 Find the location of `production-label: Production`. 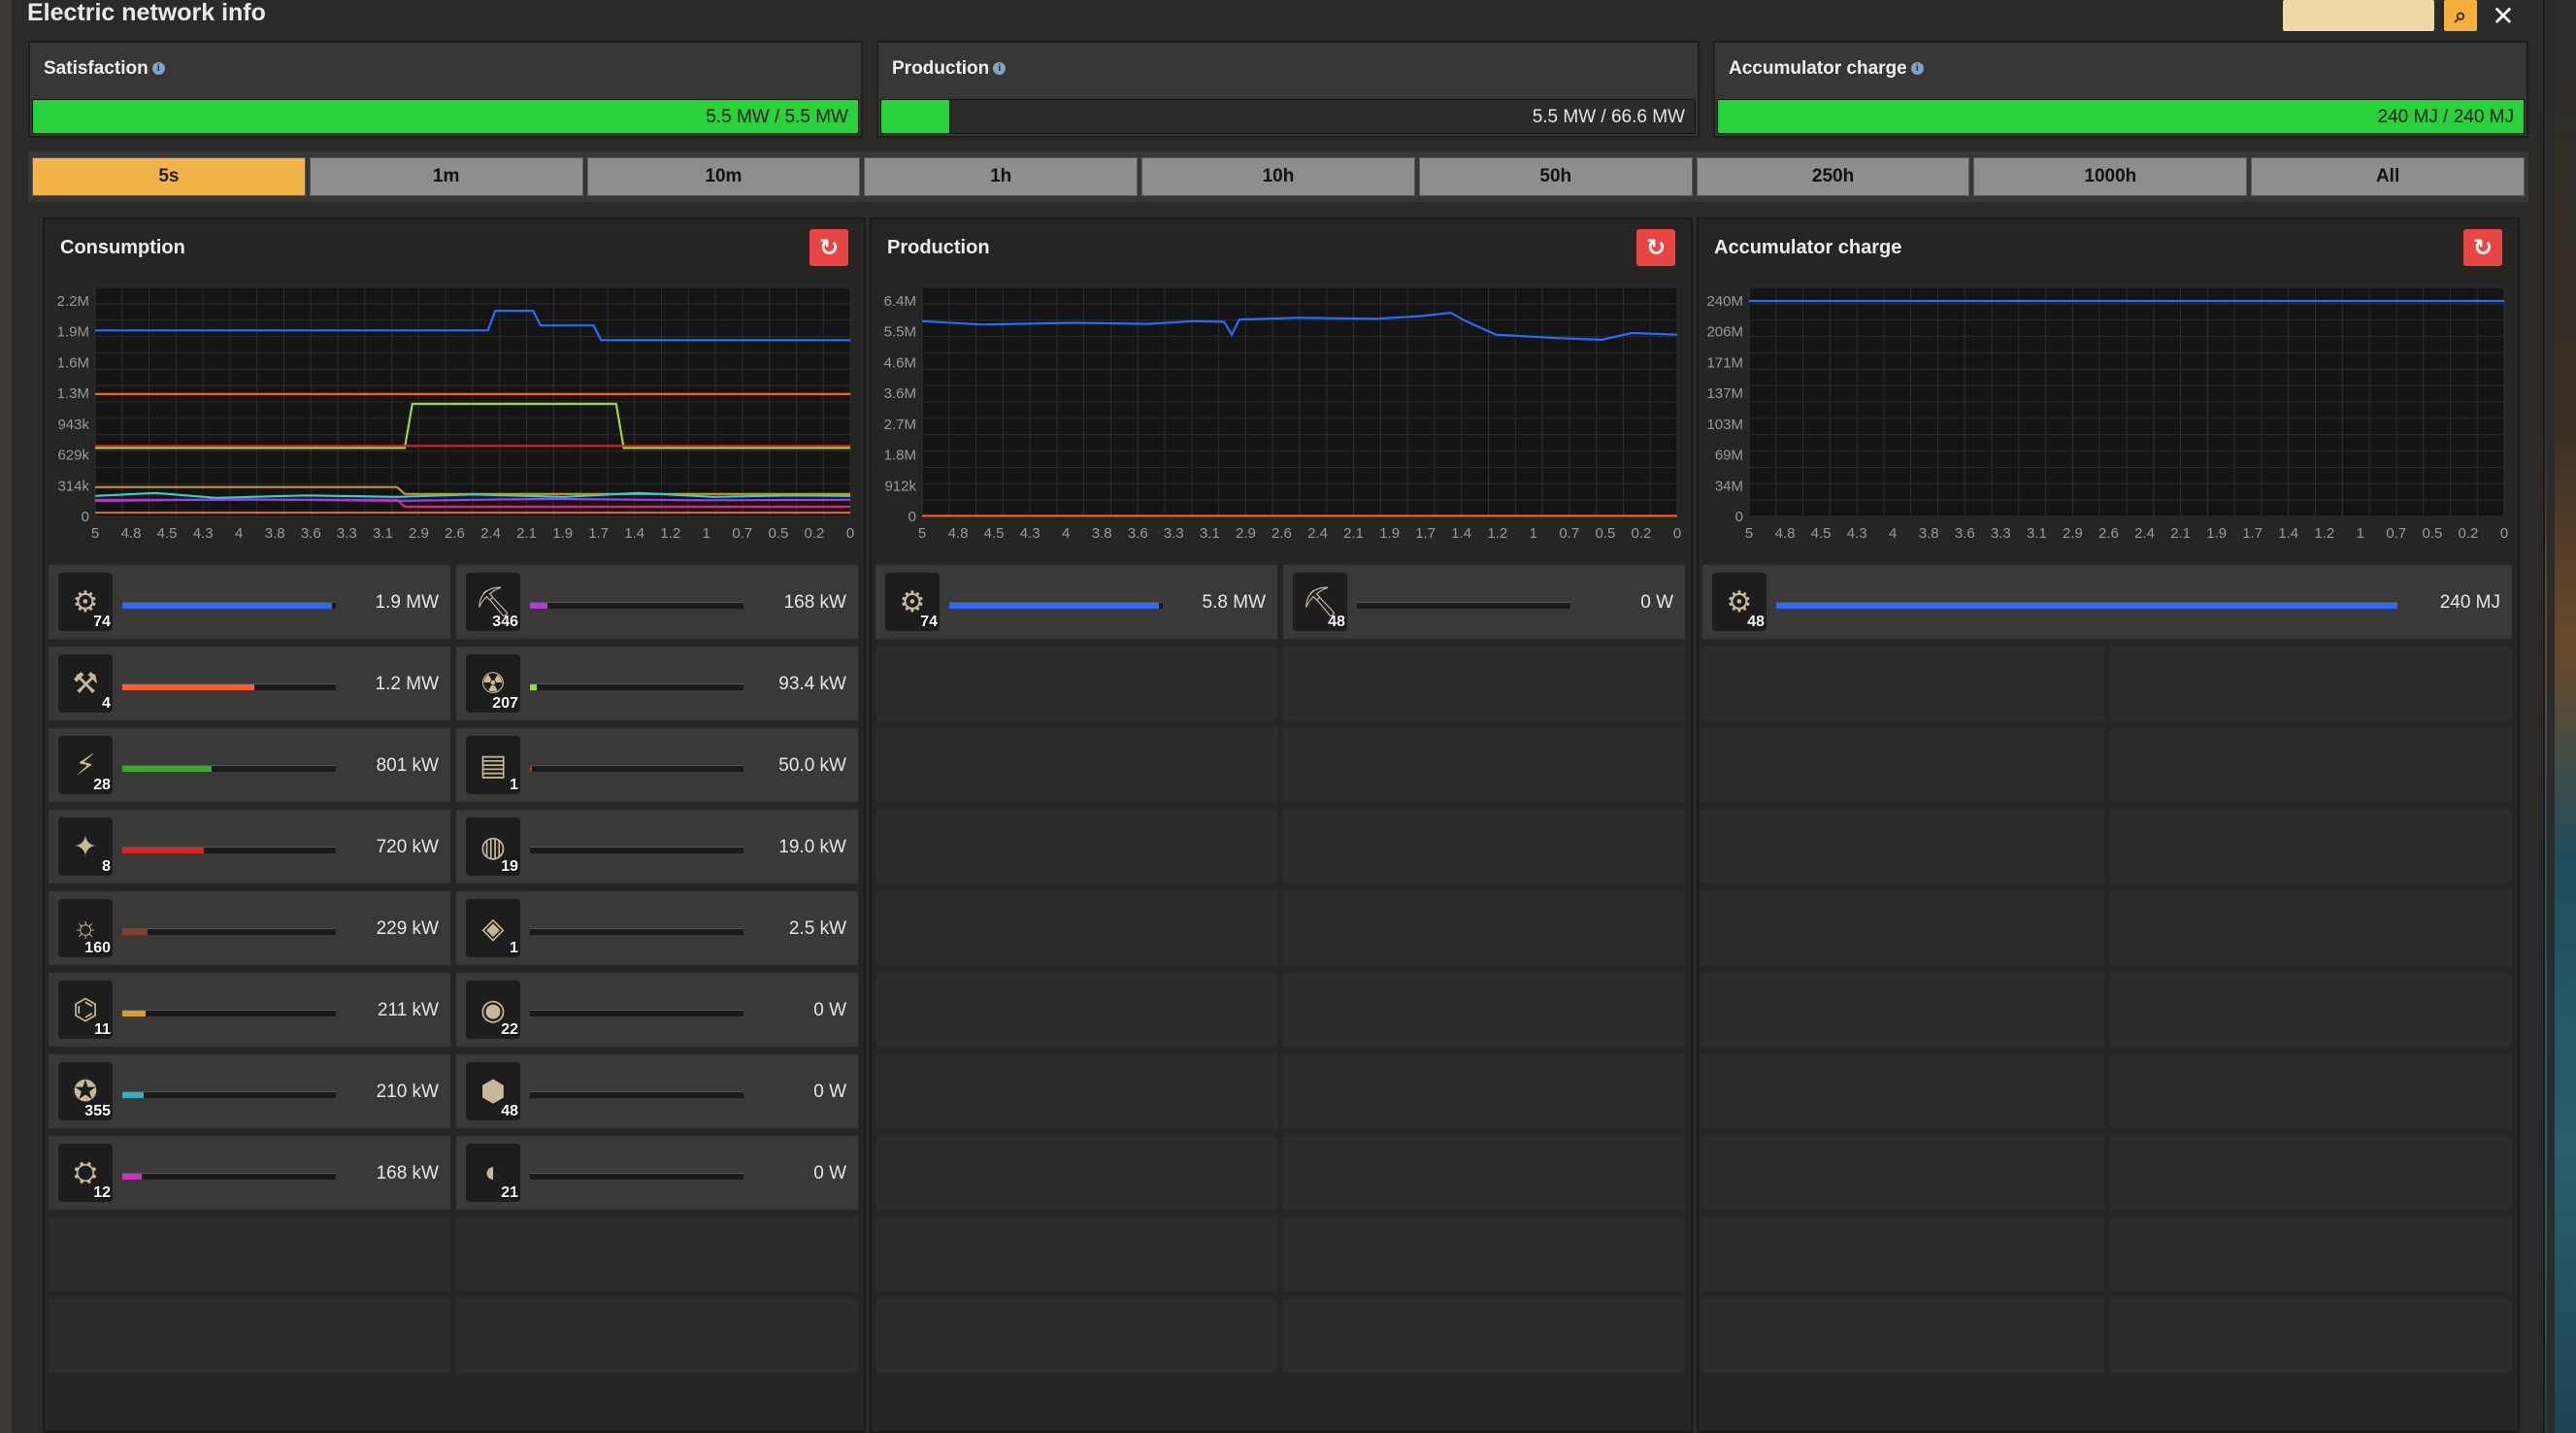

production-label: Production is located at coordinates (941, 68).